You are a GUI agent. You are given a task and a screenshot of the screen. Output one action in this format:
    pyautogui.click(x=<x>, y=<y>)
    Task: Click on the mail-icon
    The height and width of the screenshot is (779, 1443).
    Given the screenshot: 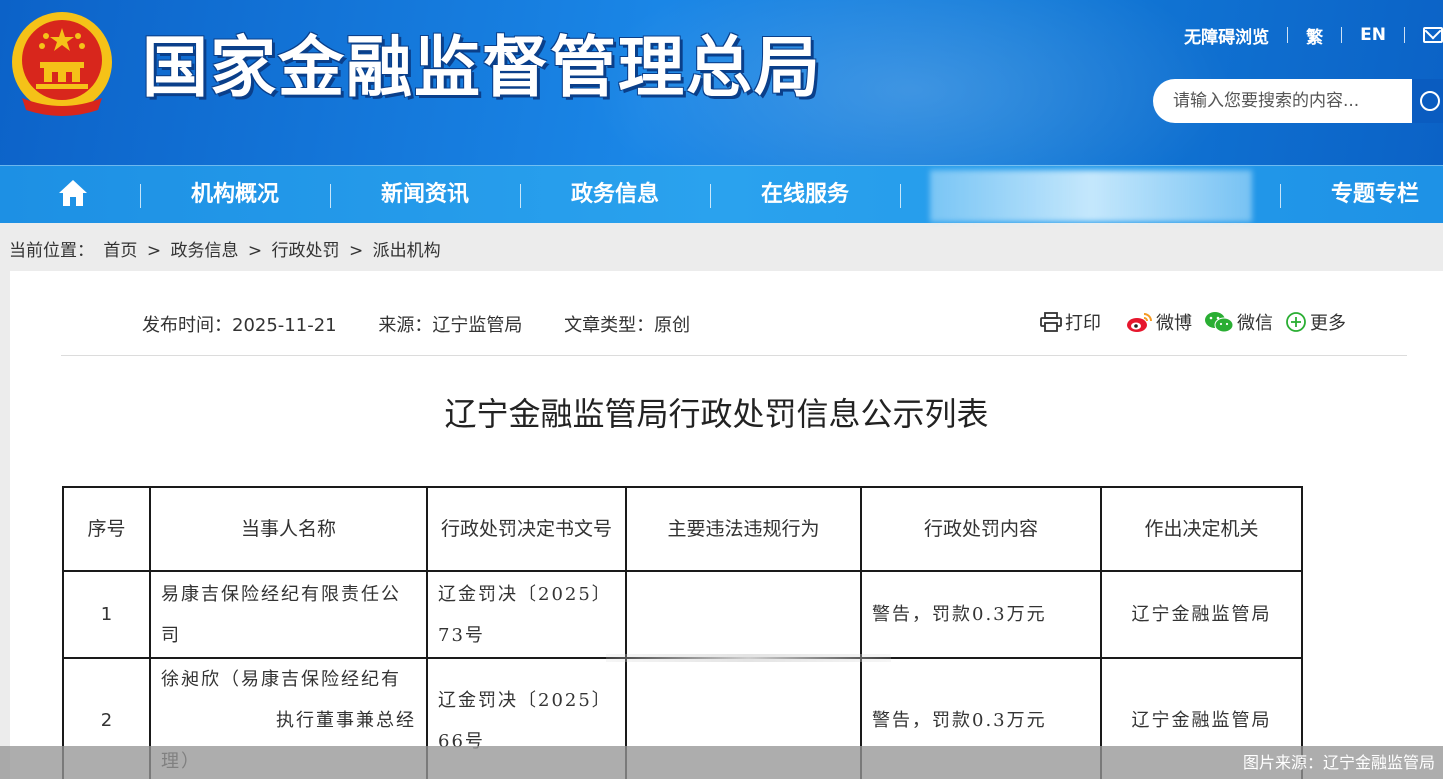 What is the action you would take?
    pyautogui.click(x=1433, y=35)
    